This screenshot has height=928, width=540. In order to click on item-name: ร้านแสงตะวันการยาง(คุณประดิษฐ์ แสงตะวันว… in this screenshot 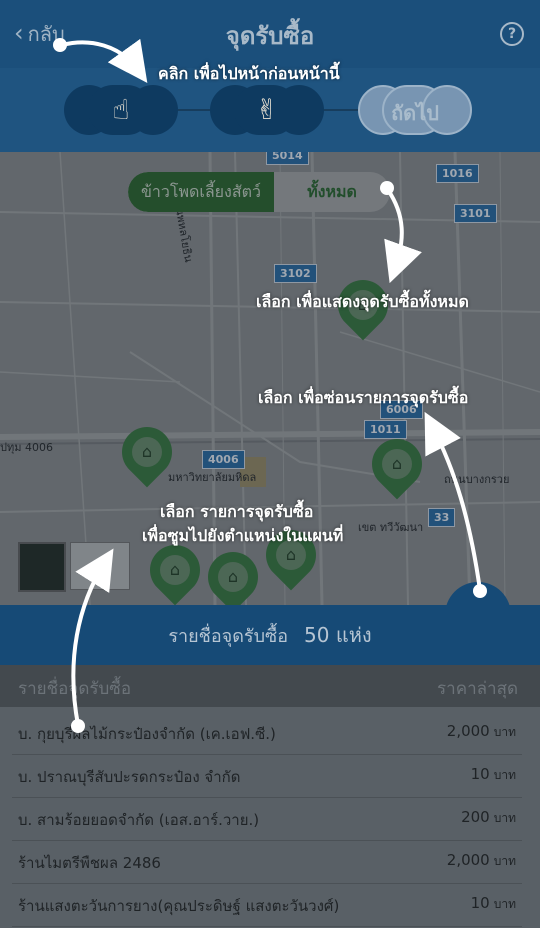, I will do `click(179, 906)`.